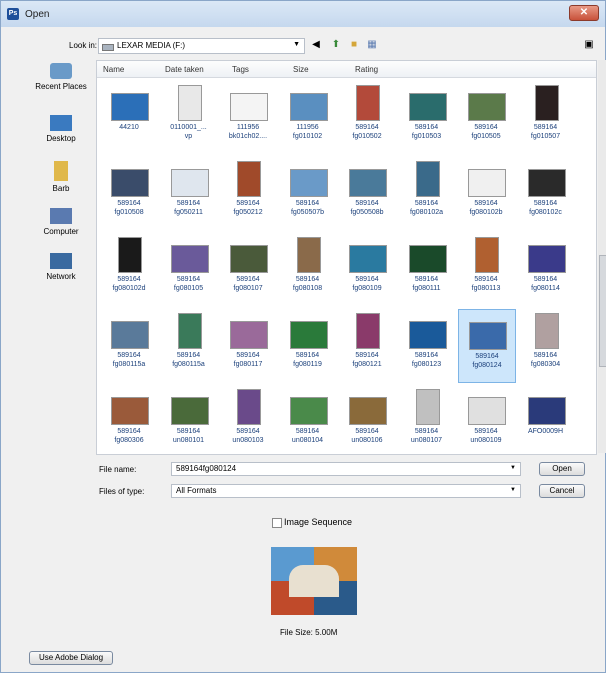 This screenshot has width=606, height=673. Describe the element at coordinates (336, 45) in the screenshot. I see `up-folder-icon: ⬆` at that location.